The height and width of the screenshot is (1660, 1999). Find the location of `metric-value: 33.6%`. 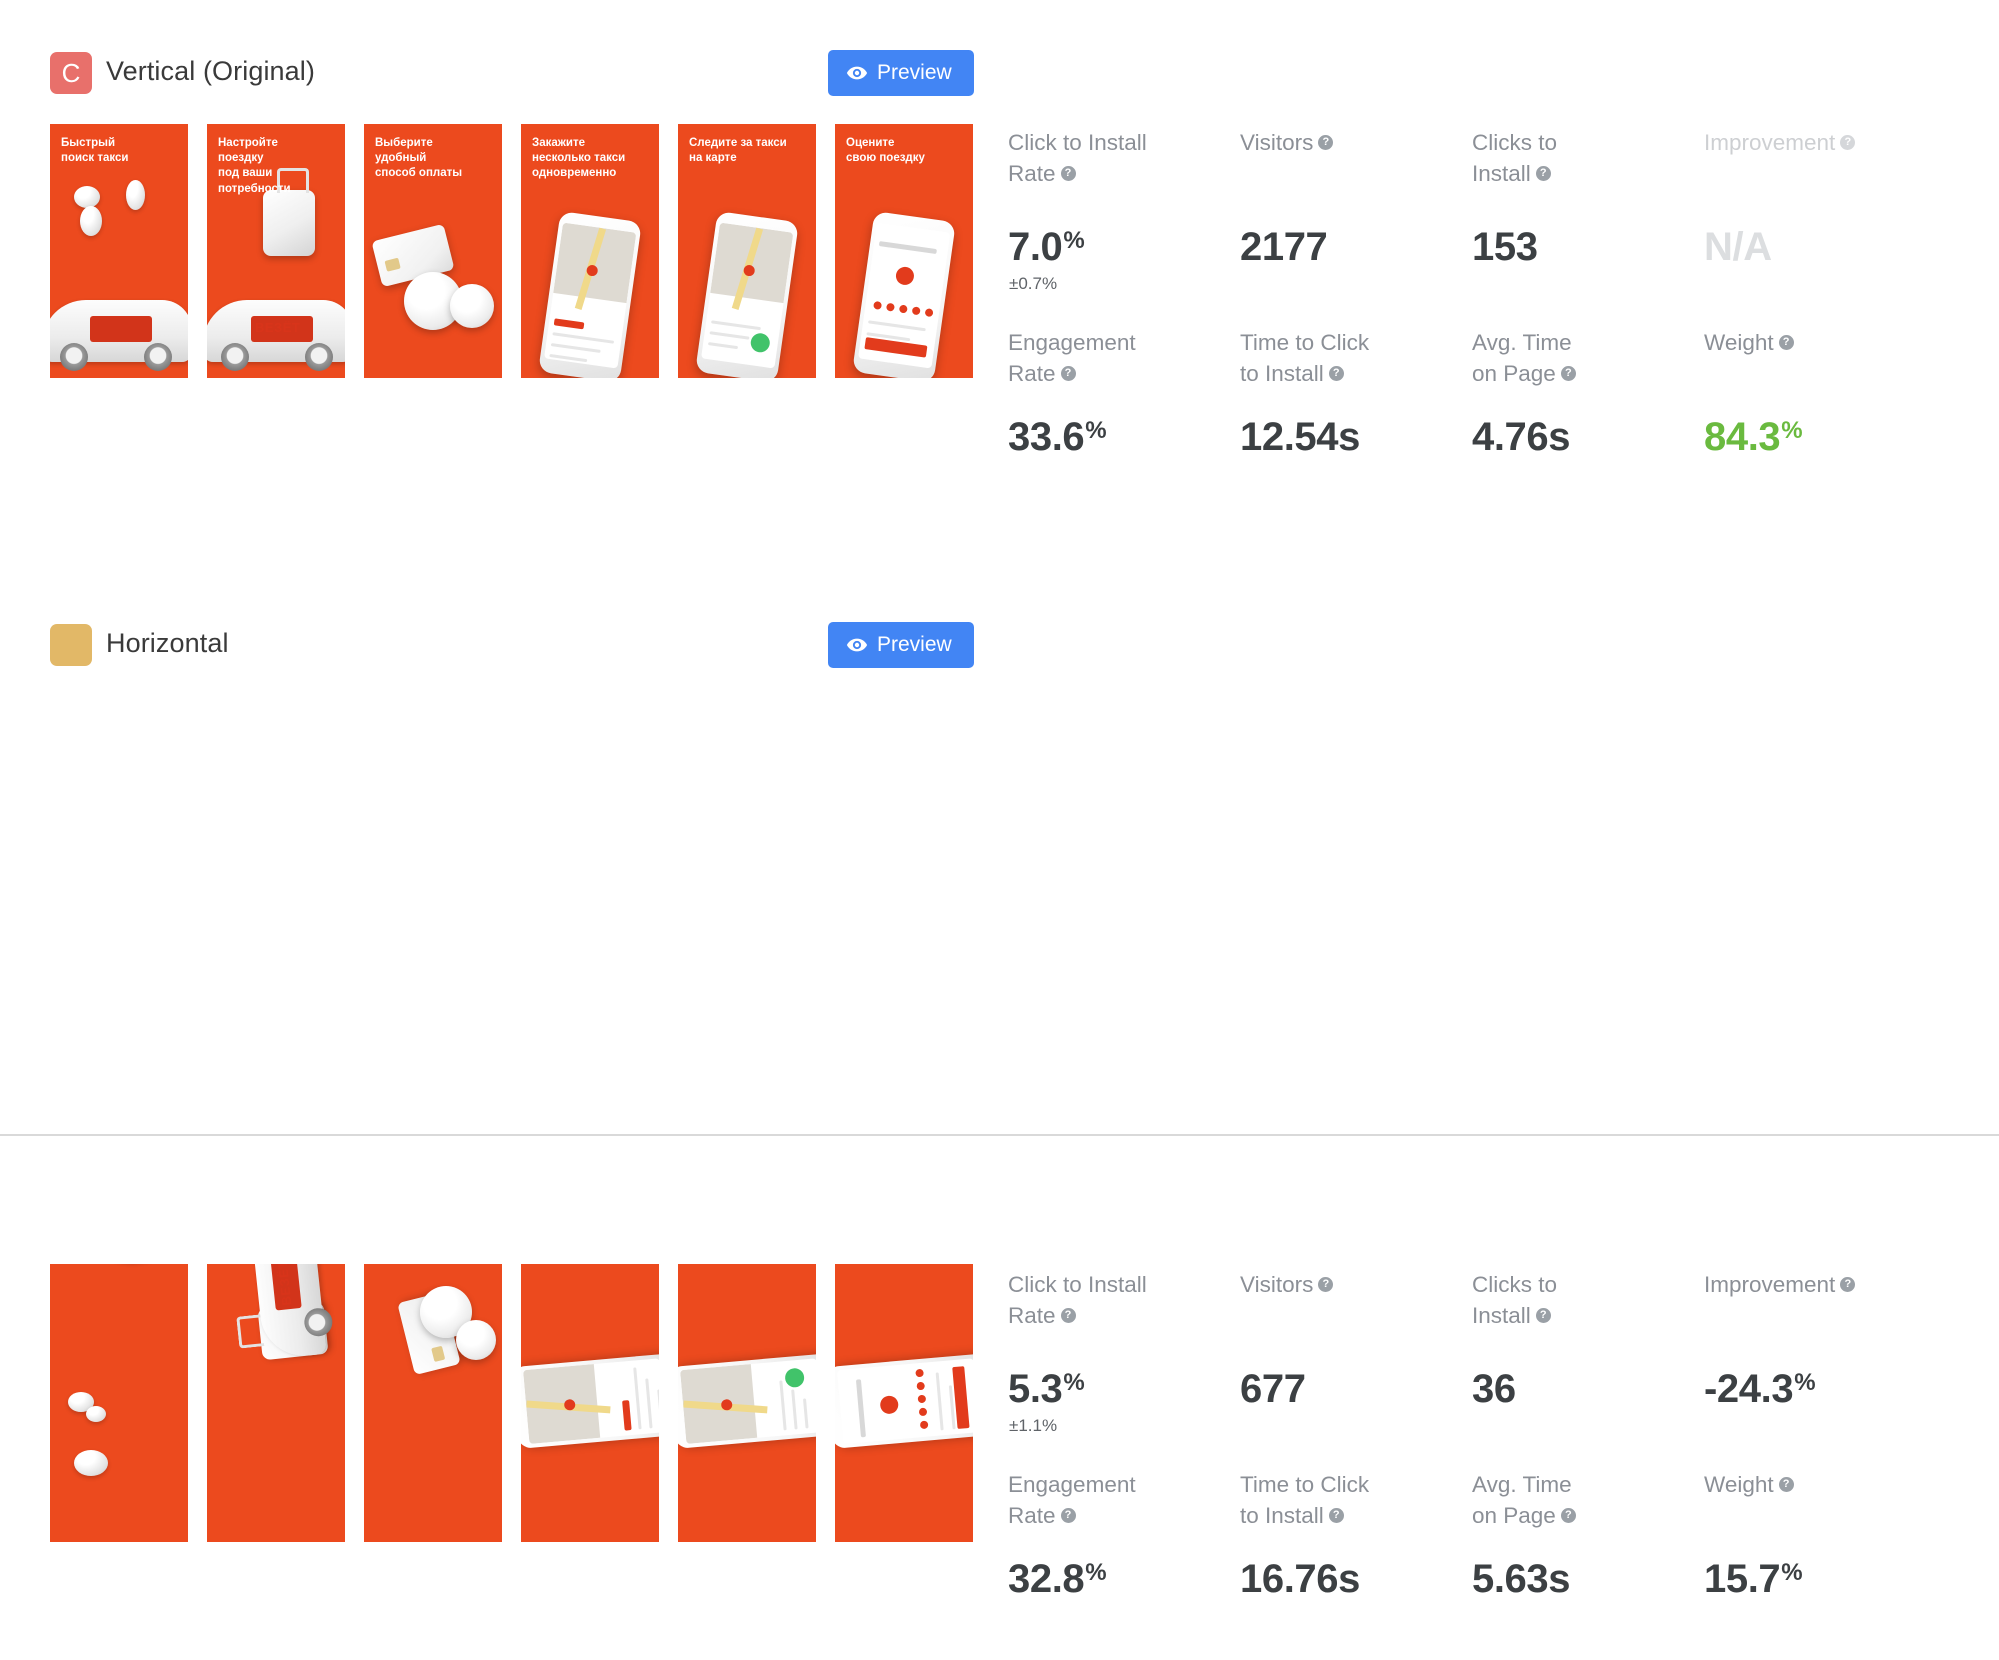

metric-value: 33.6% is located at coordinates (1057, 437).